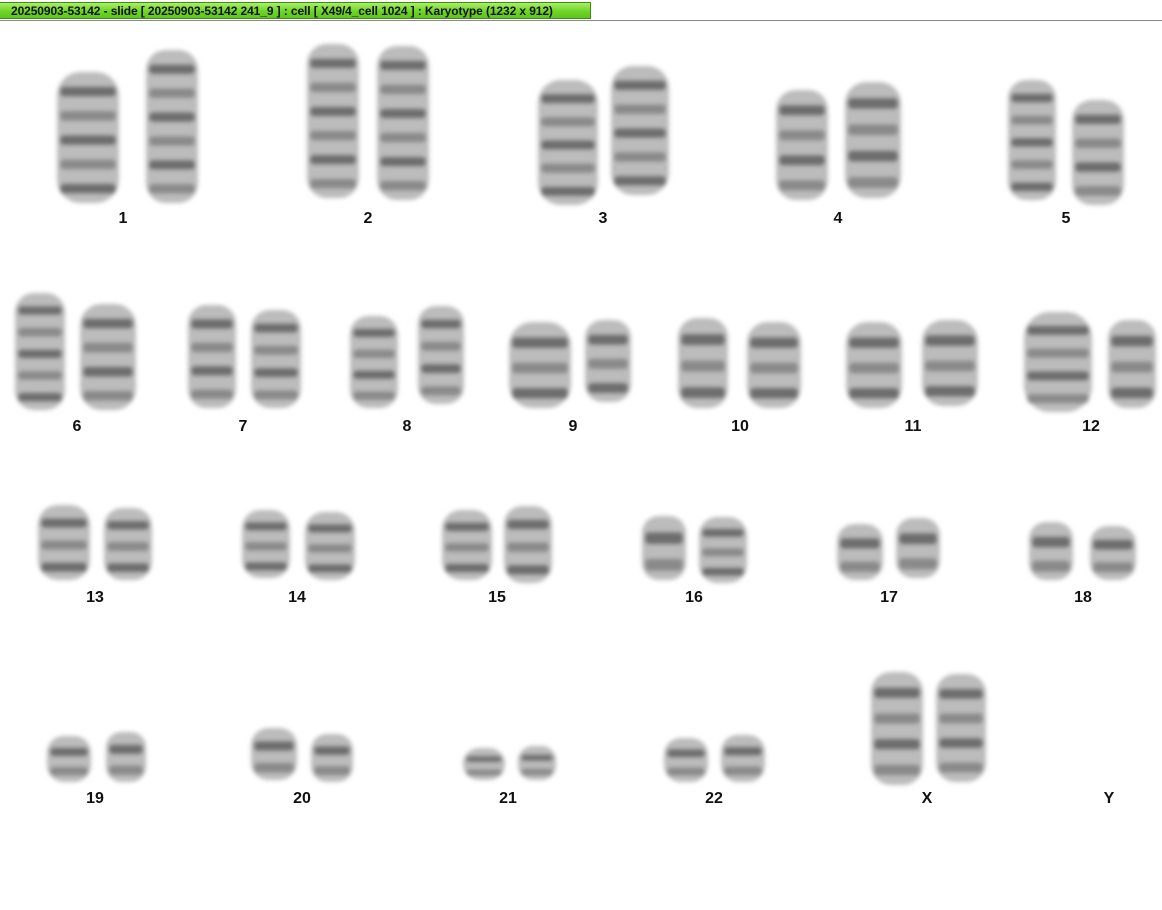  Describe the element at coordinates (774, 365) in the screenshot. I see `chromosome-10b` at that location.